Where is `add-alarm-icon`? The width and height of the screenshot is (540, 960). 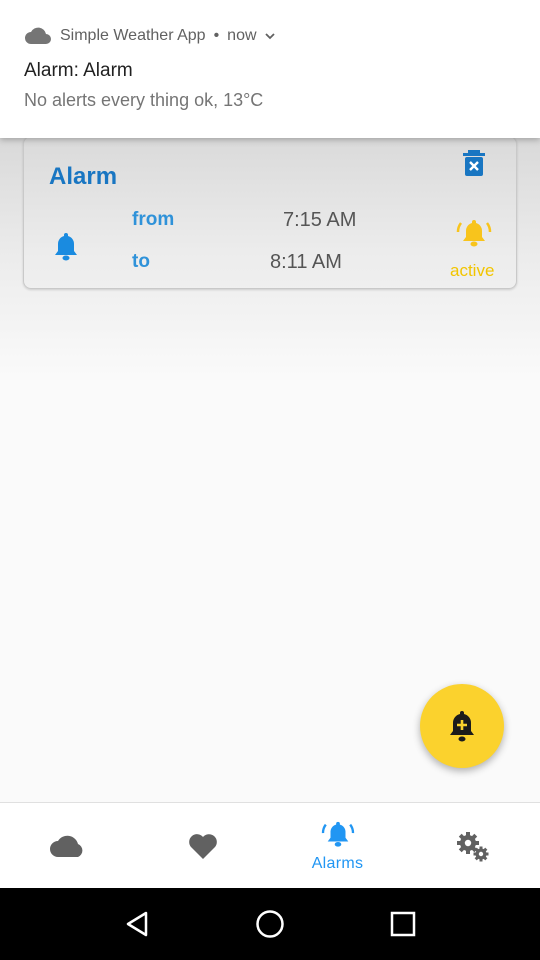 add-alarm-icon is located at coordinates (462, 726).